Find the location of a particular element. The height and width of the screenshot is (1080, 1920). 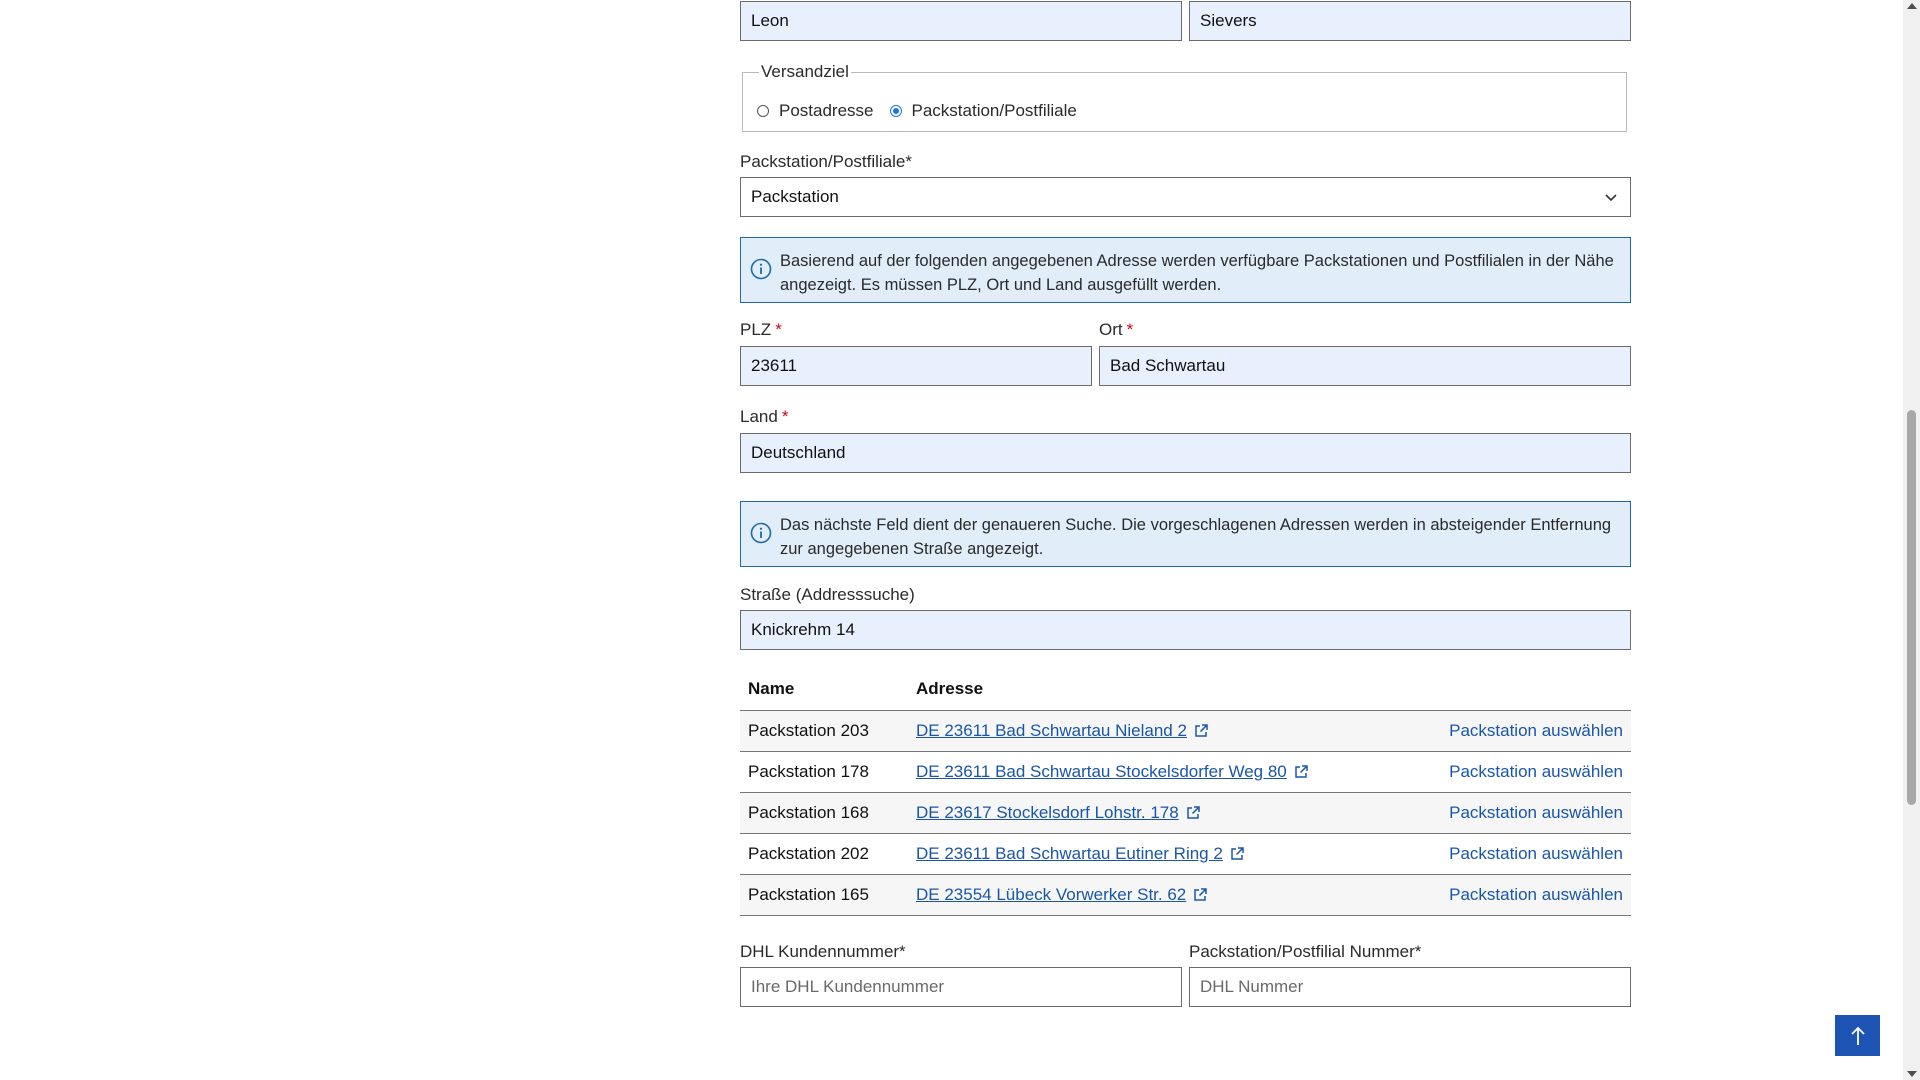

dhl-station-number-input: DHL Nummer is located at coordinates (1410, 987).